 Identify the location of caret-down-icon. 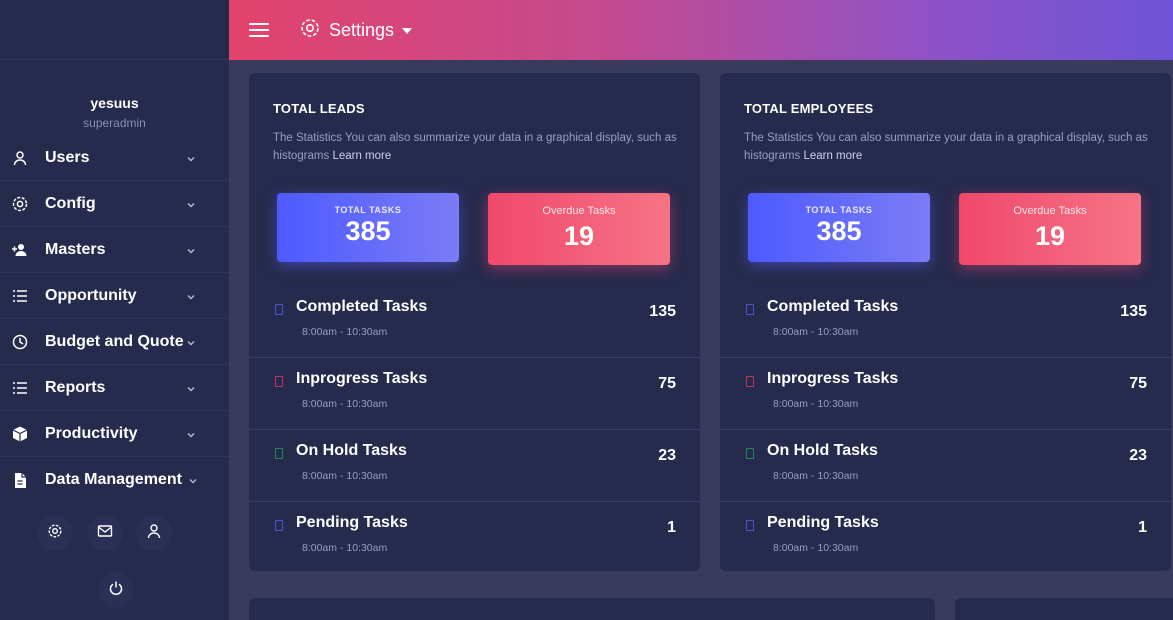
(407, 30).